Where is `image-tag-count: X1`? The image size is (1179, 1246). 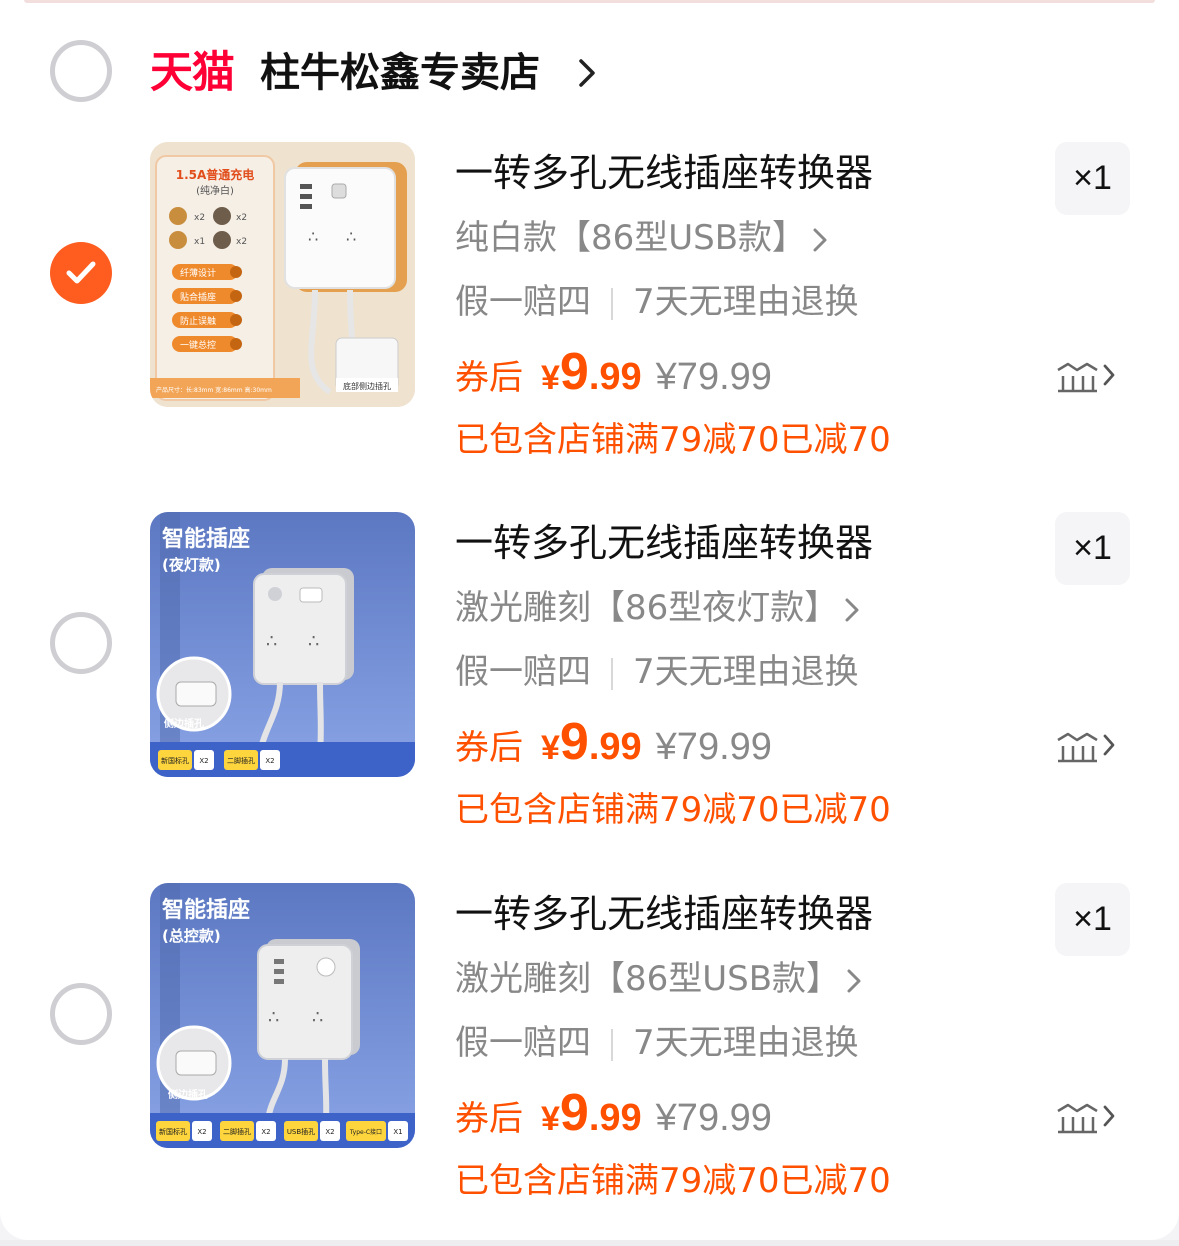 image-tag-count: X1 is located at coordinates (397, 1132).